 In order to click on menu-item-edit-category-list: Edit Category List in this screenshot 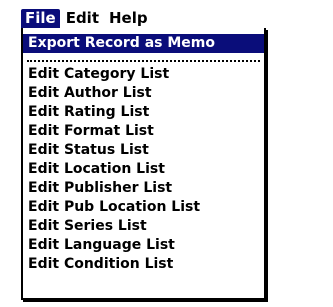, I will do `click(143, 74)`.